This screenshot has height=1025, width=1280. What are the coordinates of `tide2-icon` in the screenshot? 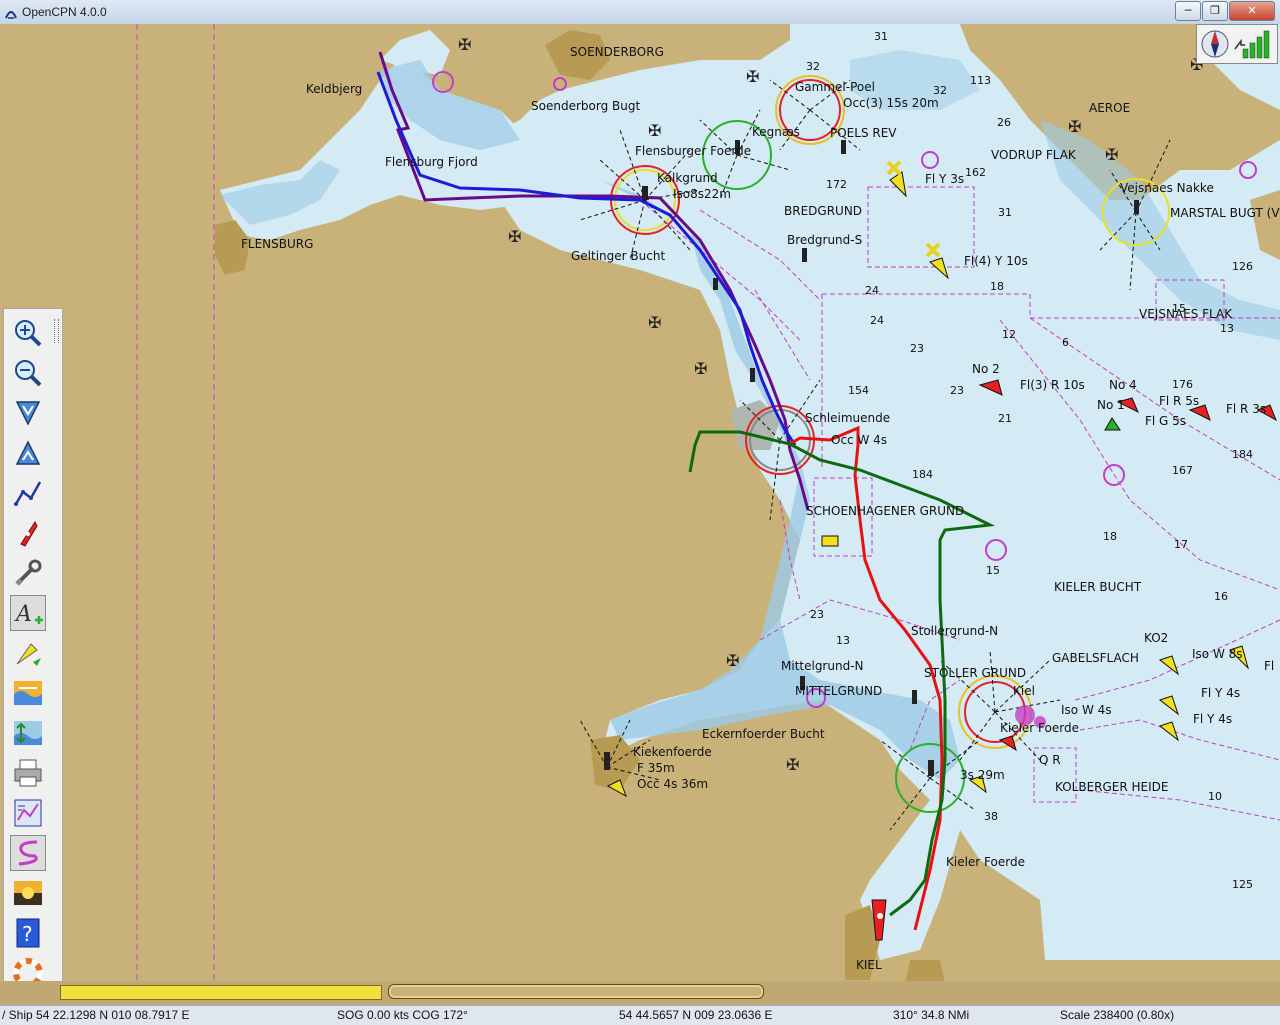 It's located at (28, 733).